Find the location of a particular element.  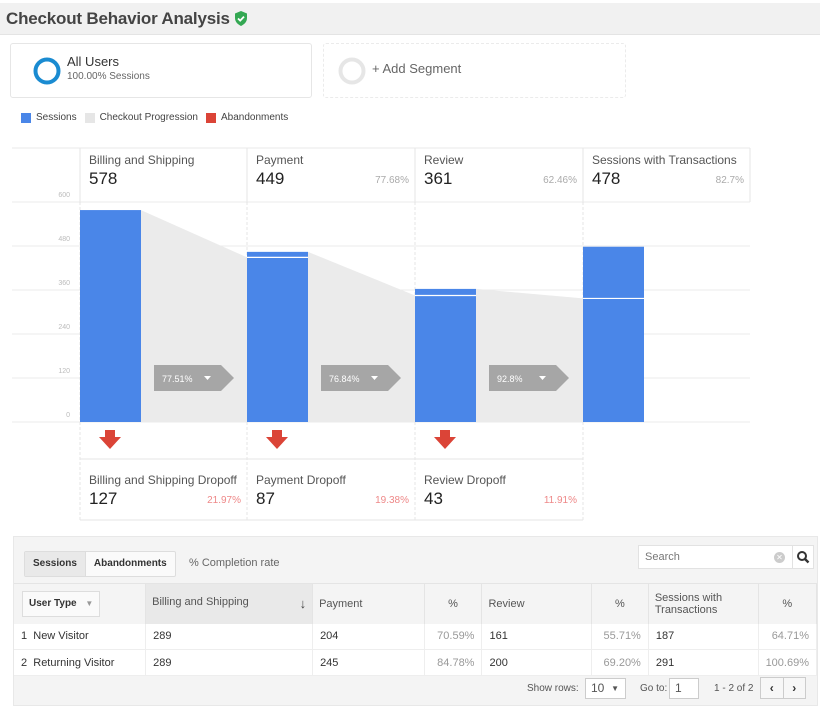

next-page-button: › is located at coordinates (795, 688).